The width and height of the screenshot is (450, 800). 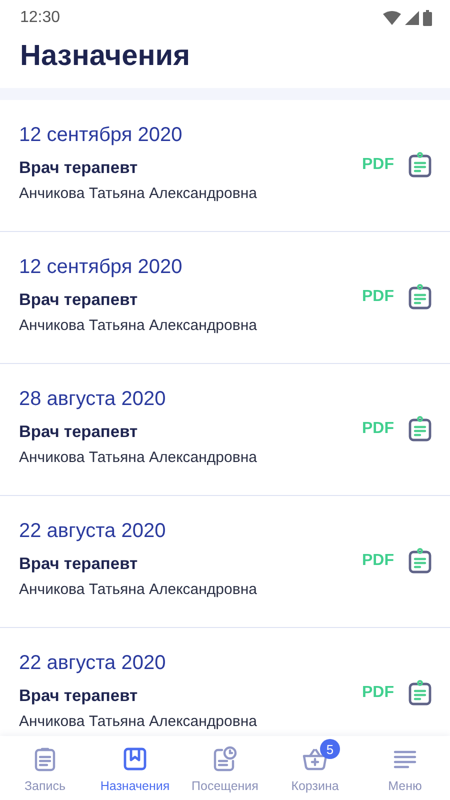 What do you see at coordinates (315, 759) in the screenshot?
I see `basket-icon` at bounding box center [315, 759].